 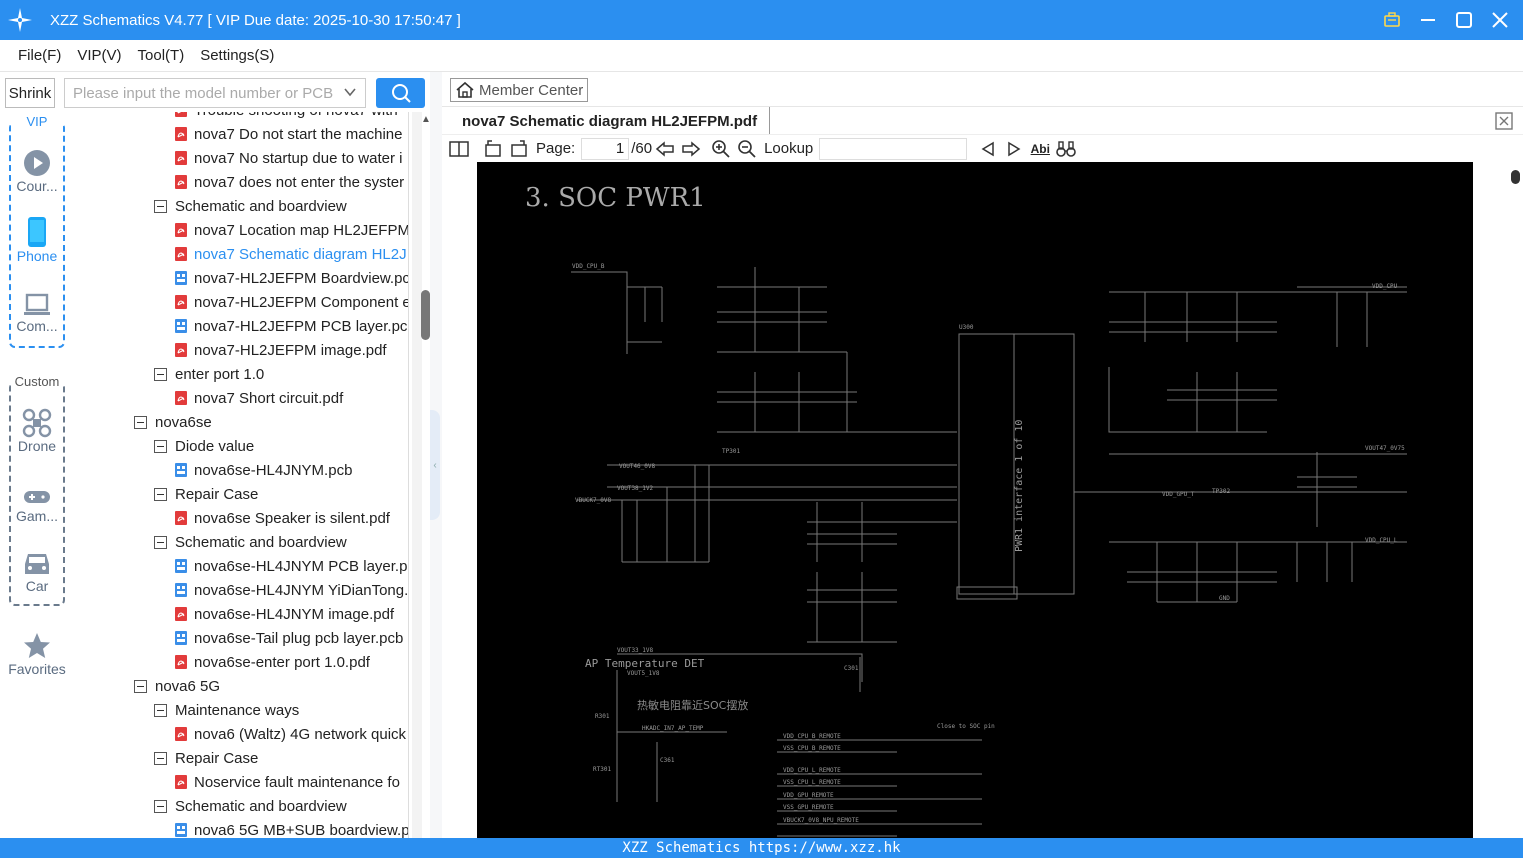 I want to click on tree-file-row: nova6se-HL4JNYM.pcb, so click(x=263, y=470).